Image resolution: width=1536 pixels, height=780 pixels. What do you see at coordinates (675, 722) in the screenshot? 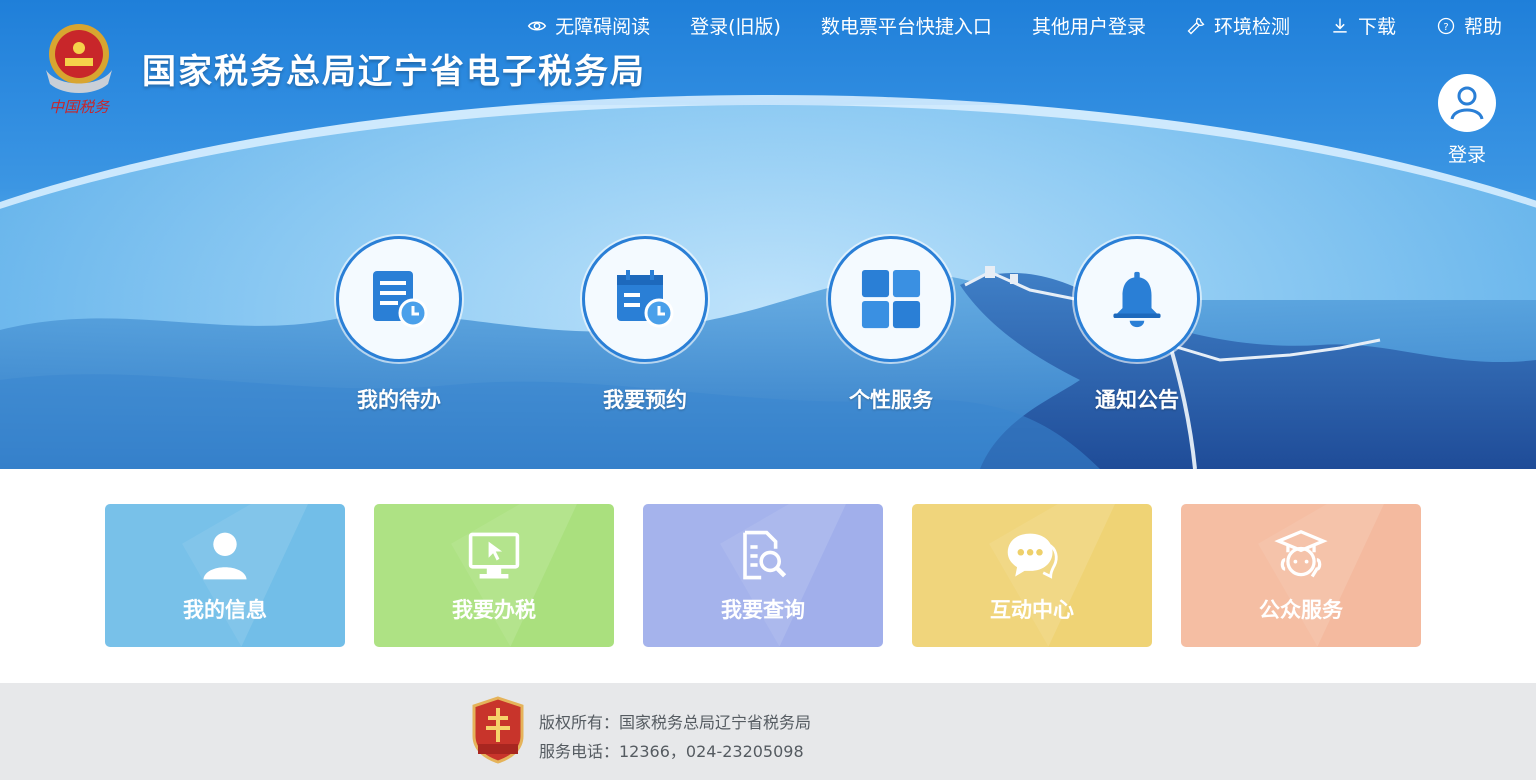
I see `copyright-text: 版权所有：国家税务总局辽宁省税务局` at bounding box center [675, 722].